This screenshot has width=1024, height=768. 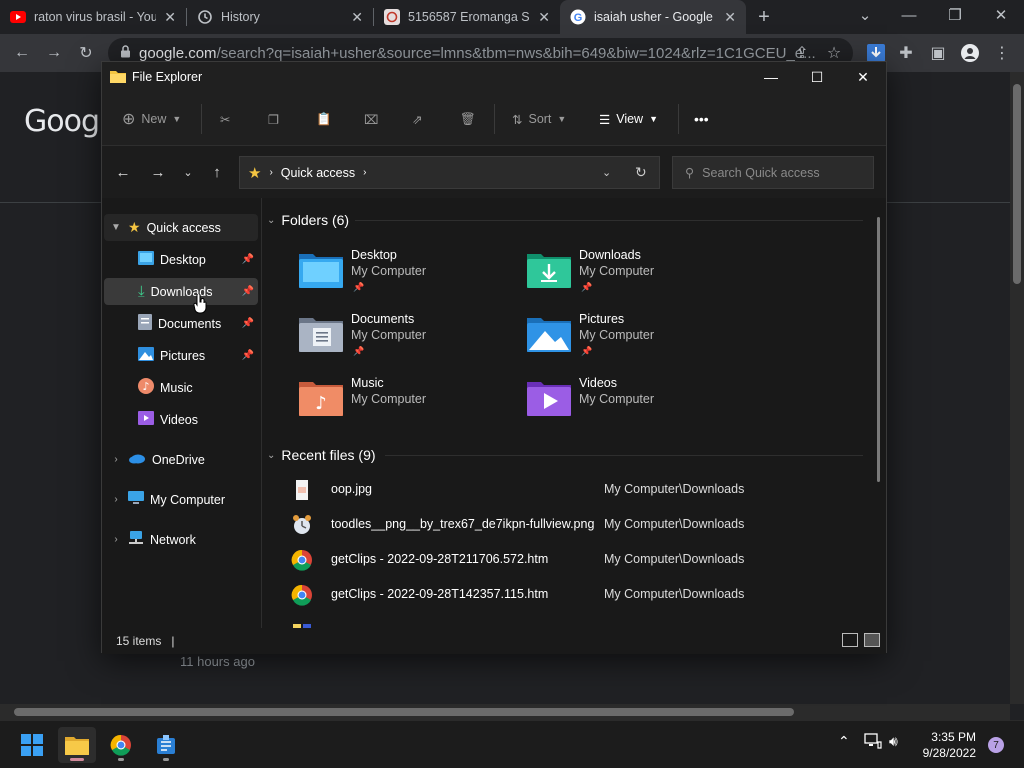 I want to click on desktop-icon, so click(x=146, y=259).